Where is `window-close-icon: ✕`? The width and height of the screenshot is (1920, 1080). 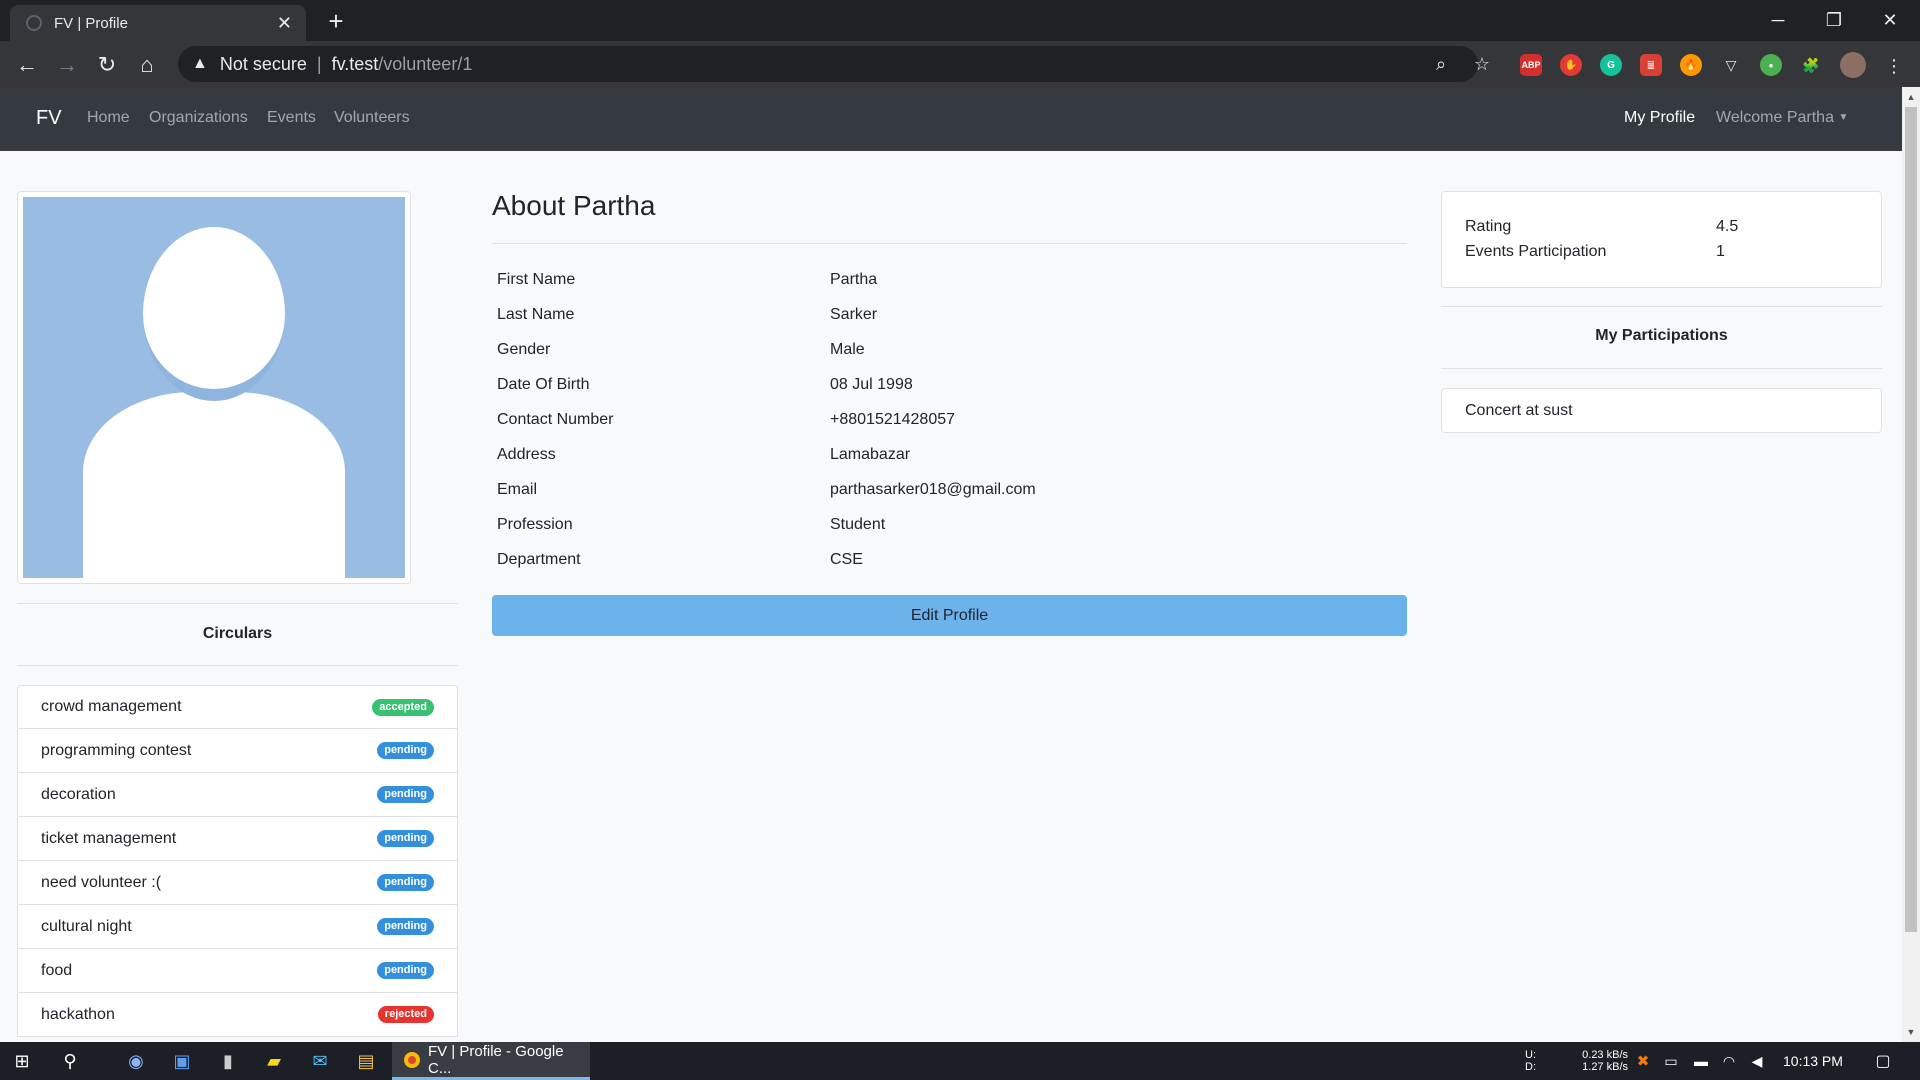
window-close-icon: ✕ is located at coordinates (1890, 20).